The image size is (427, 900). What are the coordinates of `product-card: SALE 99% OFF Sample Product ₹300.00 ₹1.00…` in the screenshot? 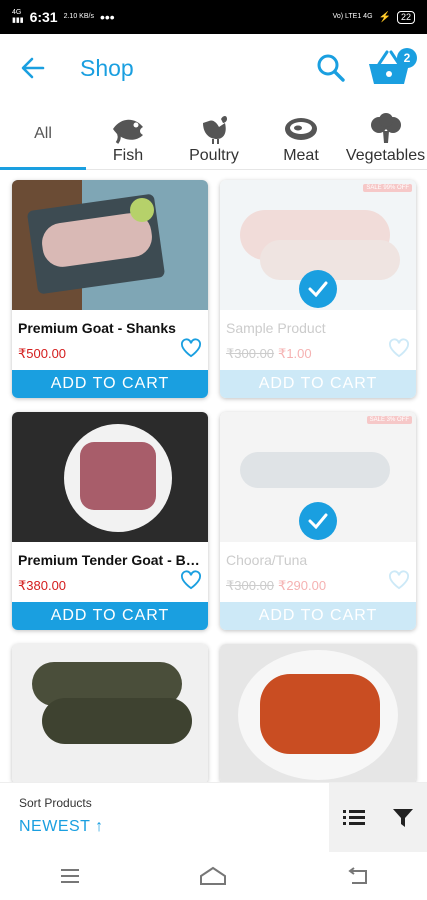 It's located at (318, 289).